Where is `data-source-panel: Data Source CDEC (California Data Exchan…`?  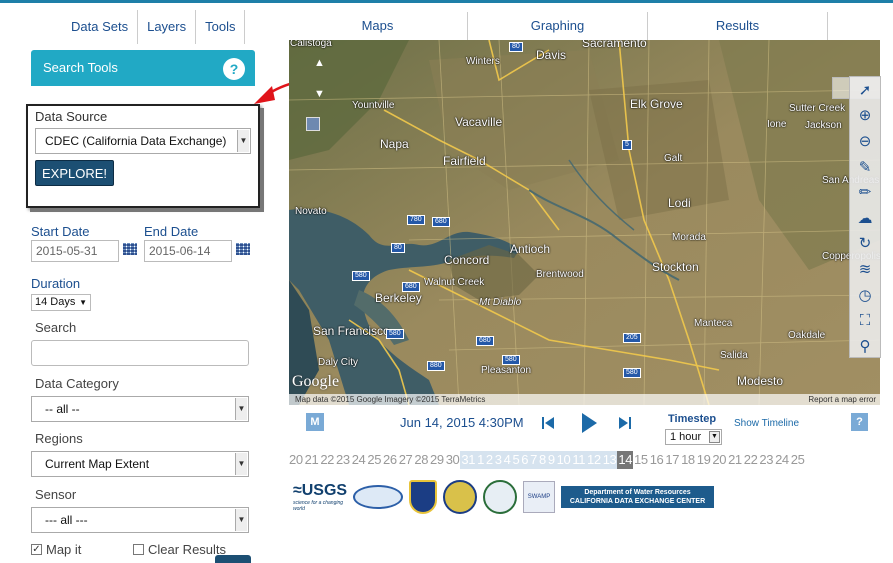
data-source-panel: Data Source CDEC (California Data Exchan… is located at coordinates (143, 156).